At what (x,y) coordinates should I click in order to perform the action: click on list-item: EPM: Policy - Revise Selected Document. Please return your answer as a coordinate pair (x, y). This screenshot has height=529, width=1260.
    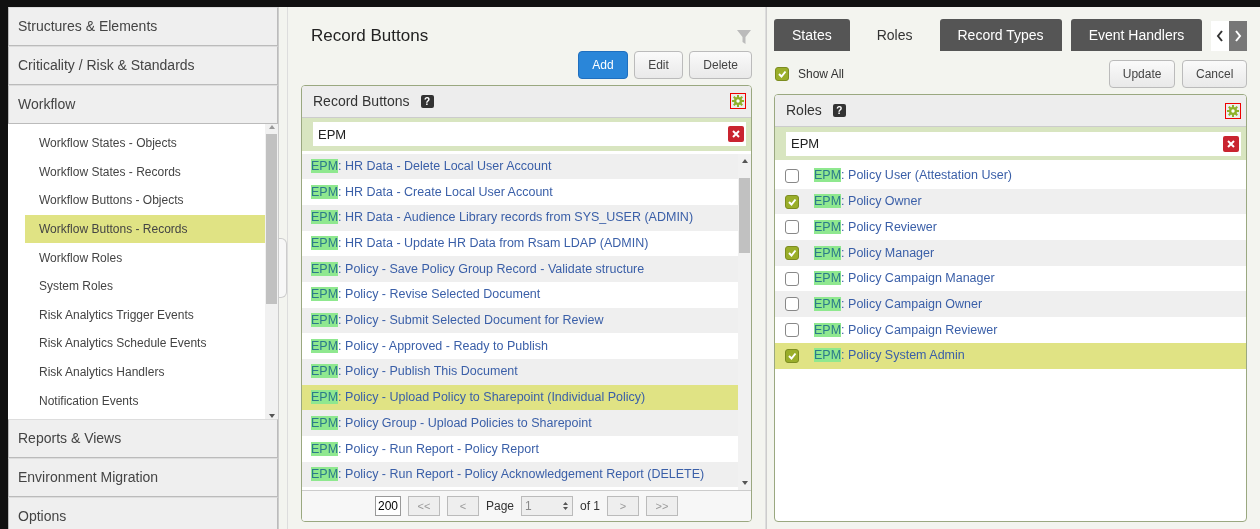
    Looking at the image, I should click on (426, 295).